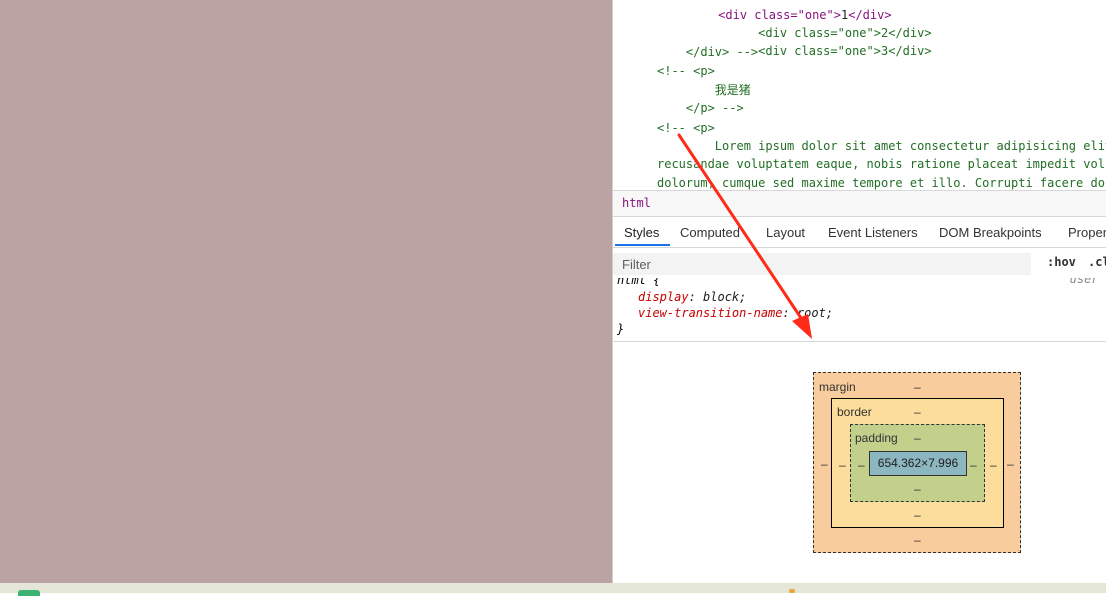 The image size is (1106, 596). Describe the element at coordinates (700, 108) in the screenshot. I see `code-line: </p> -->` at that location.